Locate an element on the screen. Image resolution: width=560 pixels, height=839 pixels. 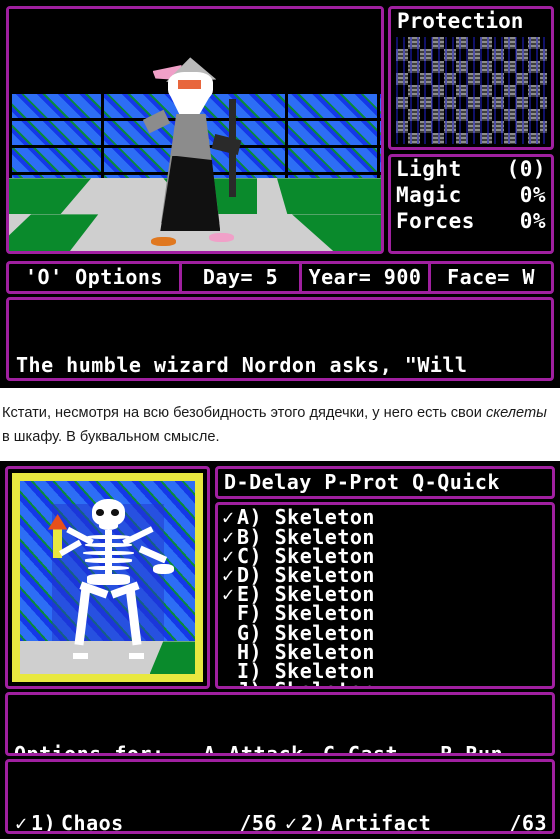
skeleton-right-hand is located at coordinates (163, 569).